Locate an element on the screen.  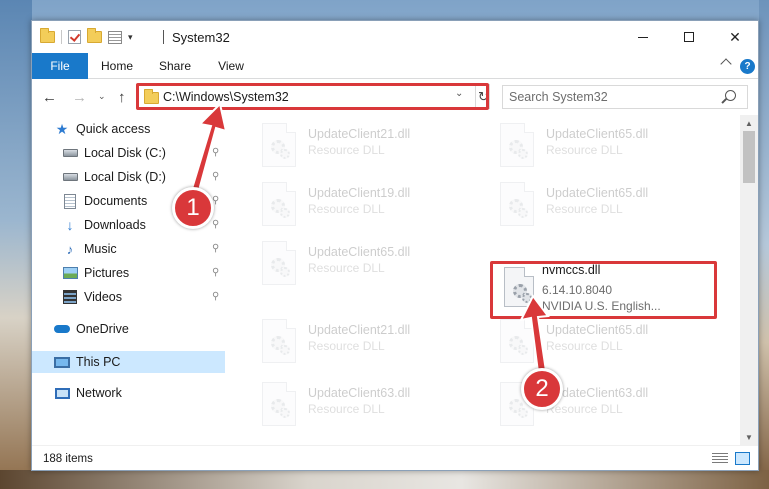
quick-access-toolbar: ▾ is located at coordinates (86, 36).